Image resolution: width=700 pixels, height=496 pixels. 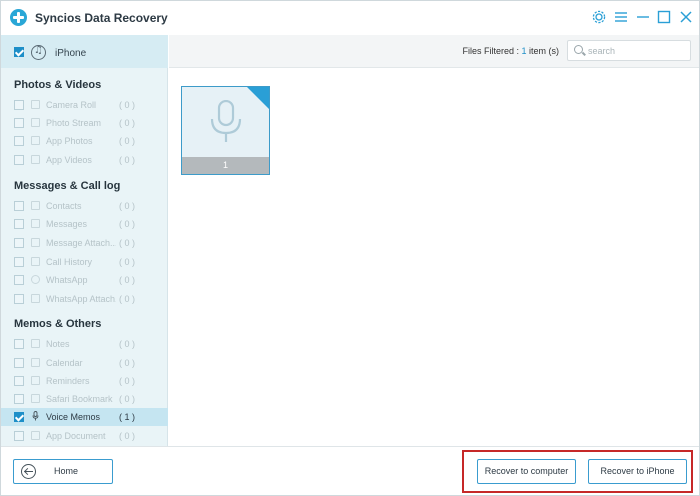 I want to click on home-button-label: Home, so click(x=66, y=471).